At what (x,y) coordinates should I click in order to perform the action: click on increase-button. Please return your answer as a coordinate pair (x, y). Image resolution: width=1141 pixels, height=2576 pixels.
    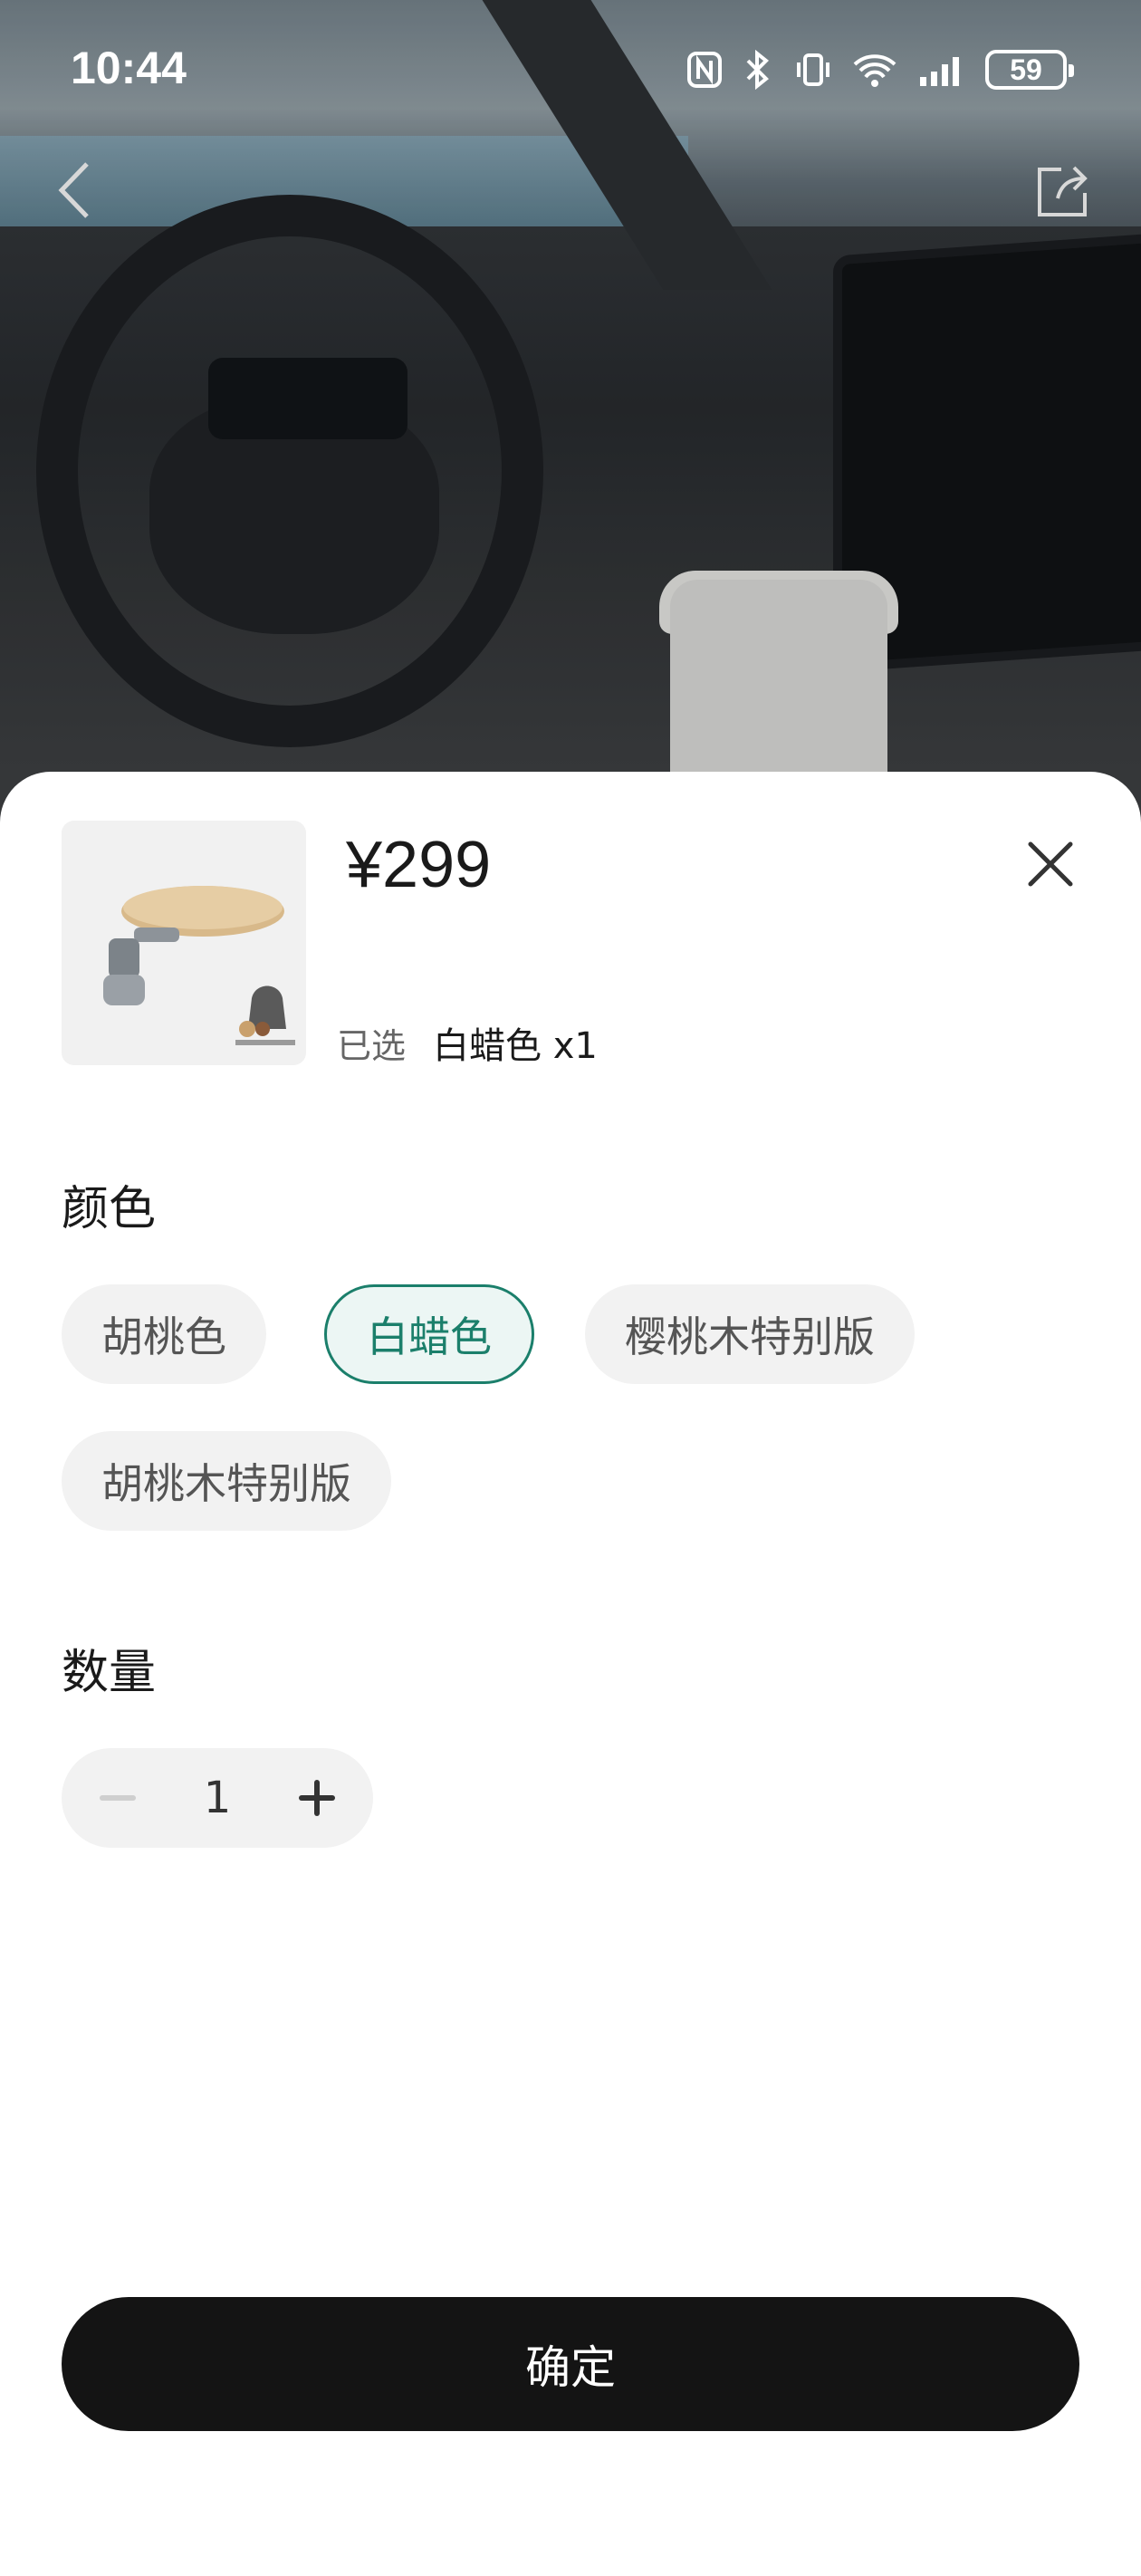
    Looking at the image, I should click on (317, 1798).